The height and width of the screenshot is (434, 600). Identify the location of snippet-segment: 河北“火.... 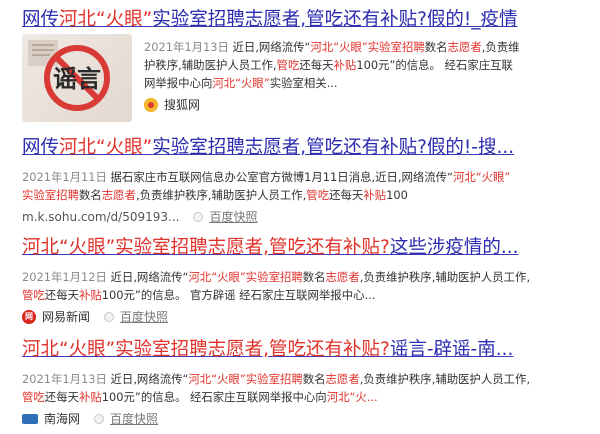
(352, 397).